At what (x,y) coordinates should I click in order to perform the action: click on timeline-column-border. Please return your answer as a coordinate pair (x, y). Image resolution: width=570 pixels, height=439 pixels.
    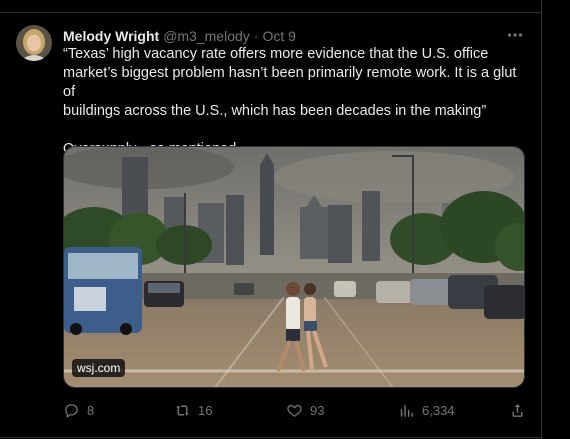
    Looking at the image, I should click on (541, 219).